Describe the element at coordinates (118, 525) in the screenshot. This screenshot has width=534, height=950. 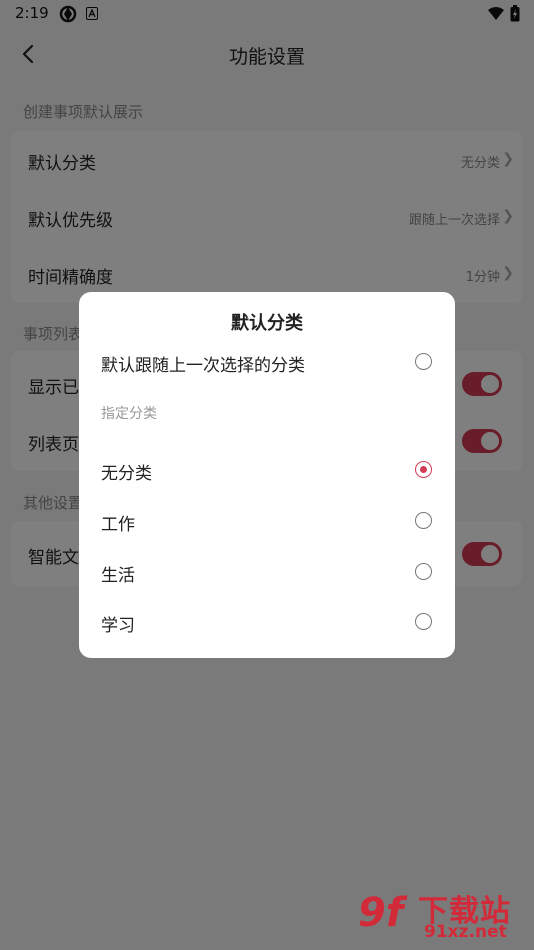
I see `option-label: 工作` at that location.